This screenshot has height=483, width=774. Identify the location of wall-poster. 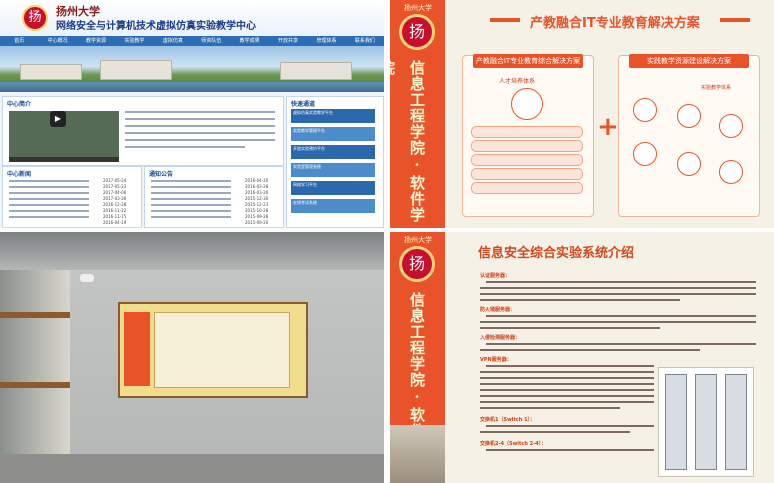
(213, 350).